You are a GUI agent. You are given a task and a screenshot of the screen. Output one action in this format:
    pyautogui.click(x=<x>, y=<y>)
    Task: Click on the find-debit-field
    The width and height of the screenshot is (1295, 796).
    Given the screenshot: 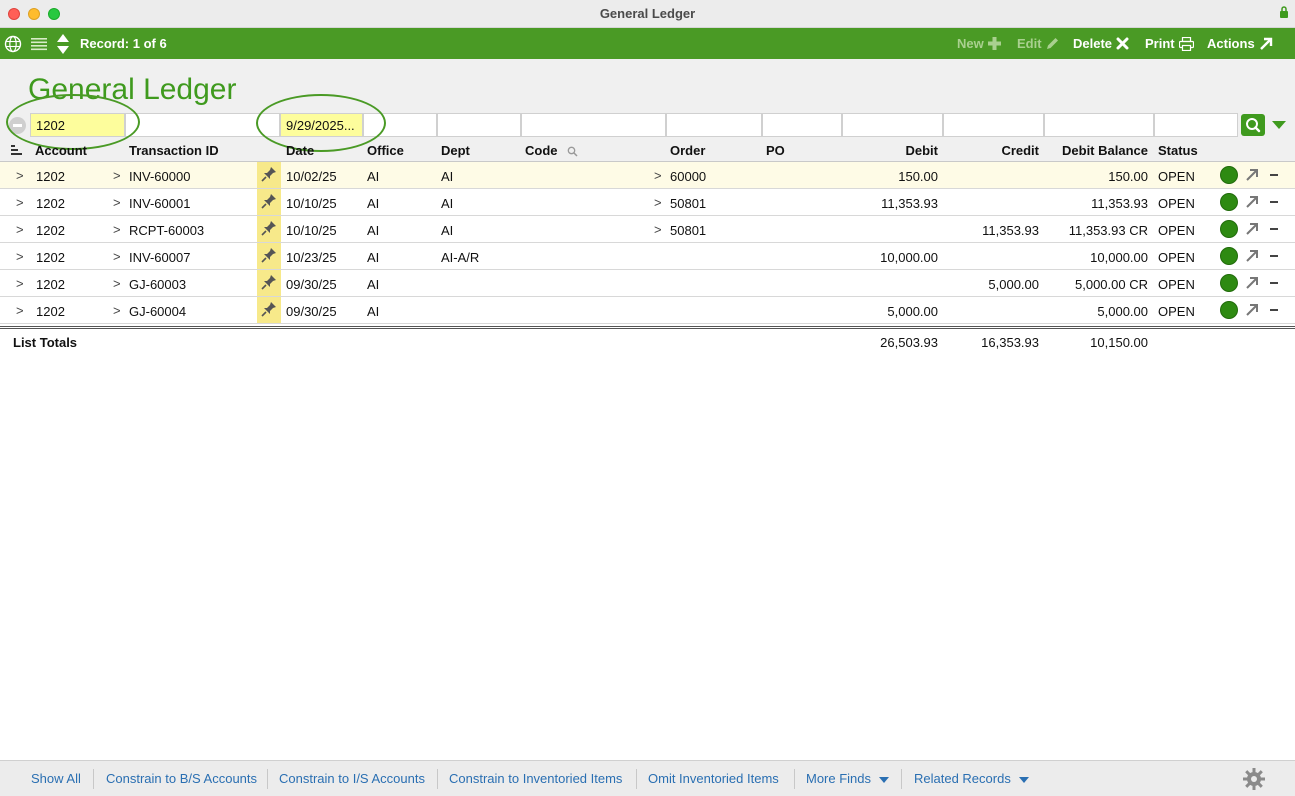 What is the action you would take?
    pyautogui.click(x=892, y=125)
    